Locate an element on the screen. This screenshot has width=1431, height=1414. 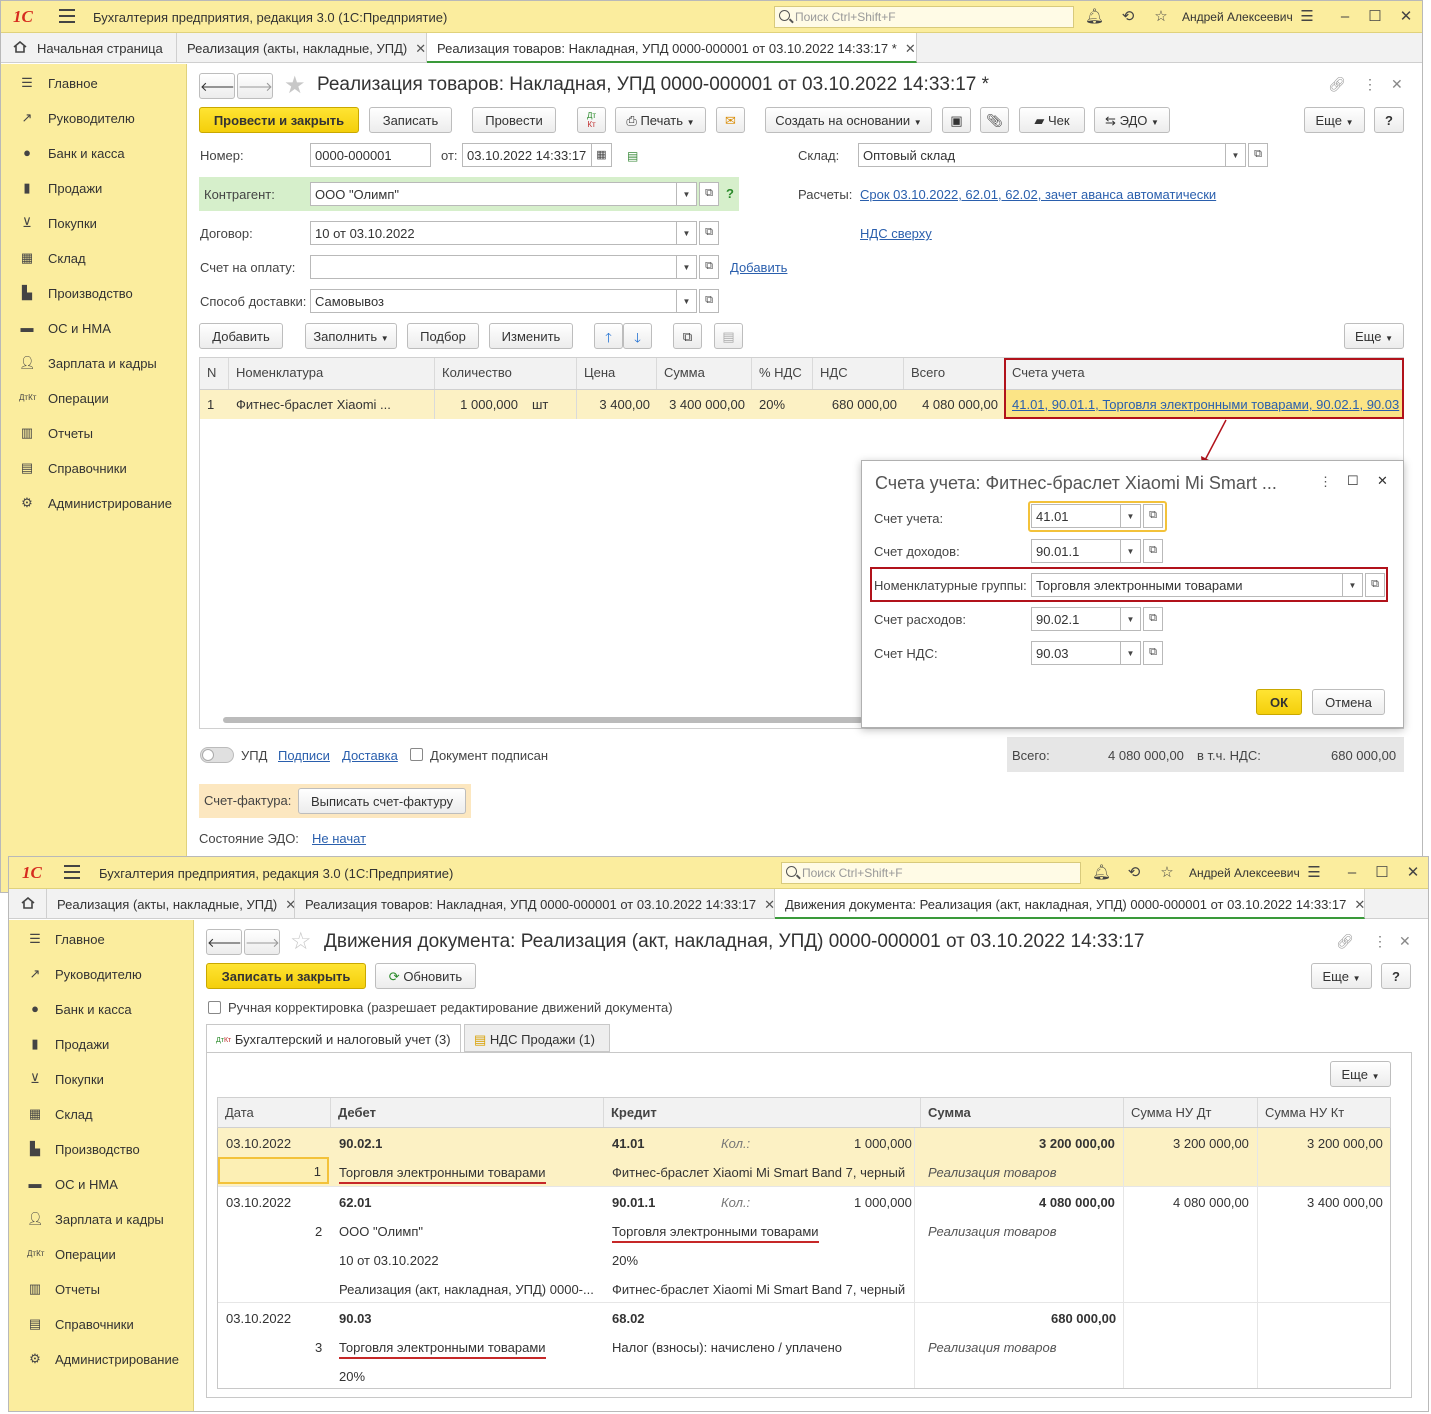
sidebar-item-admin: ⚙ Администрирование is located at coordinates (93, 503).